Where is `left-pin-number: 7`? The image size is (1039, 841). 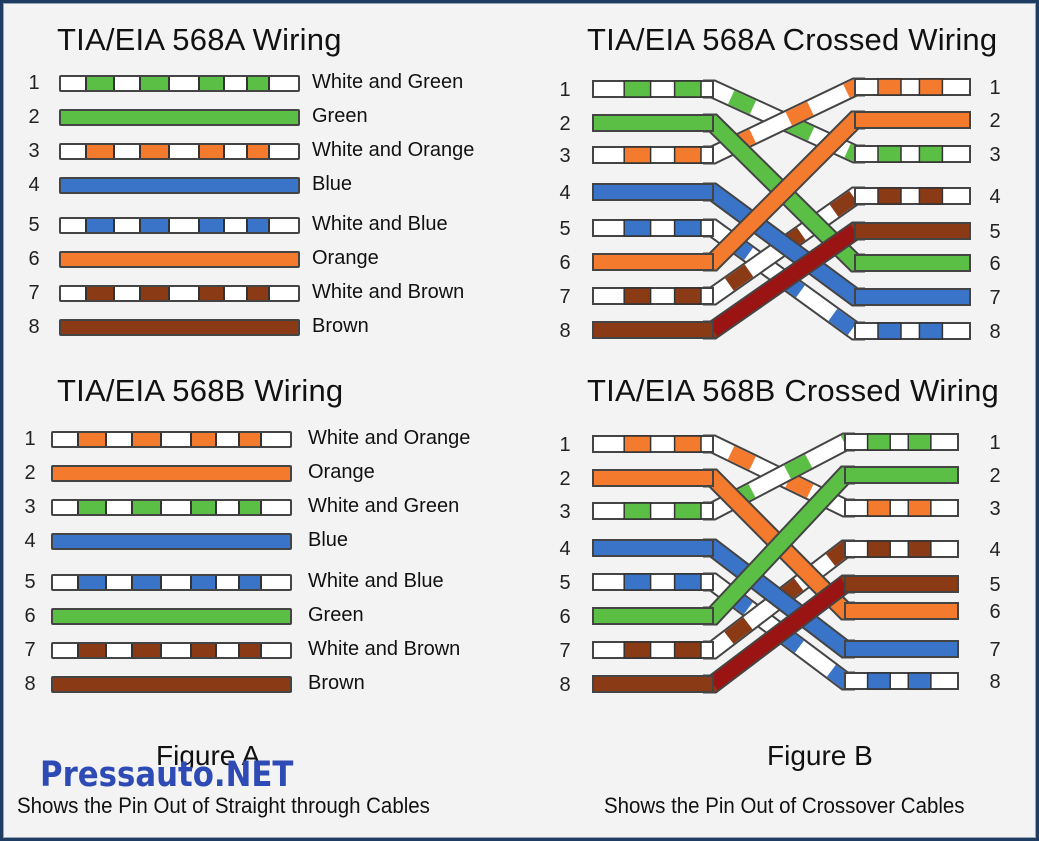 left-pin-number: 7 is located at coordinates (564, 651).